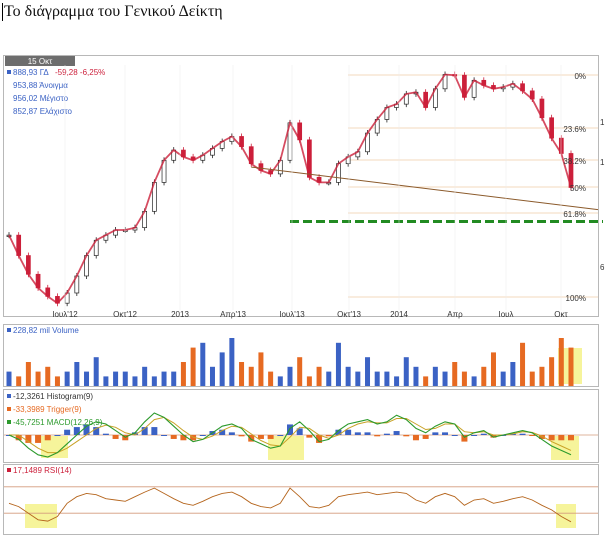  I want to click on volume-legend: 228,82 mil Volume, so click(43, 330).